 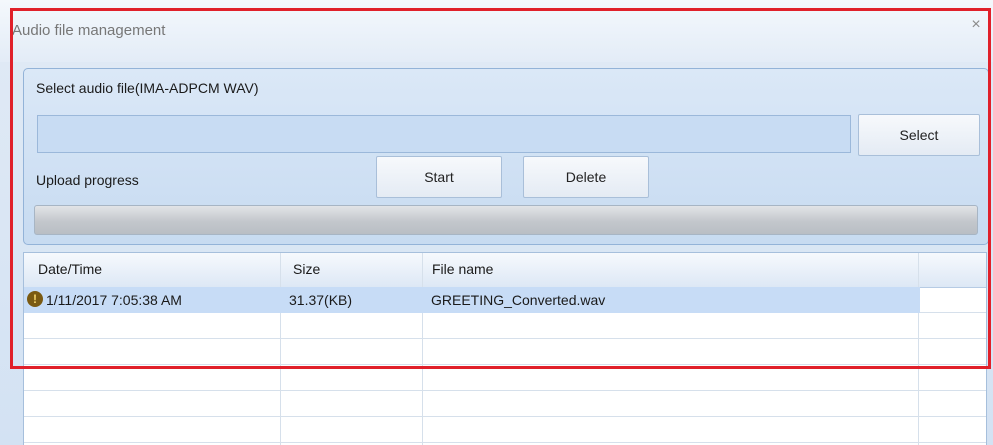 What do you see at coordinates (70, 269) in the screenshot?
I see `column-header-datetime: Date/Time` at bounding box center [70, 269].